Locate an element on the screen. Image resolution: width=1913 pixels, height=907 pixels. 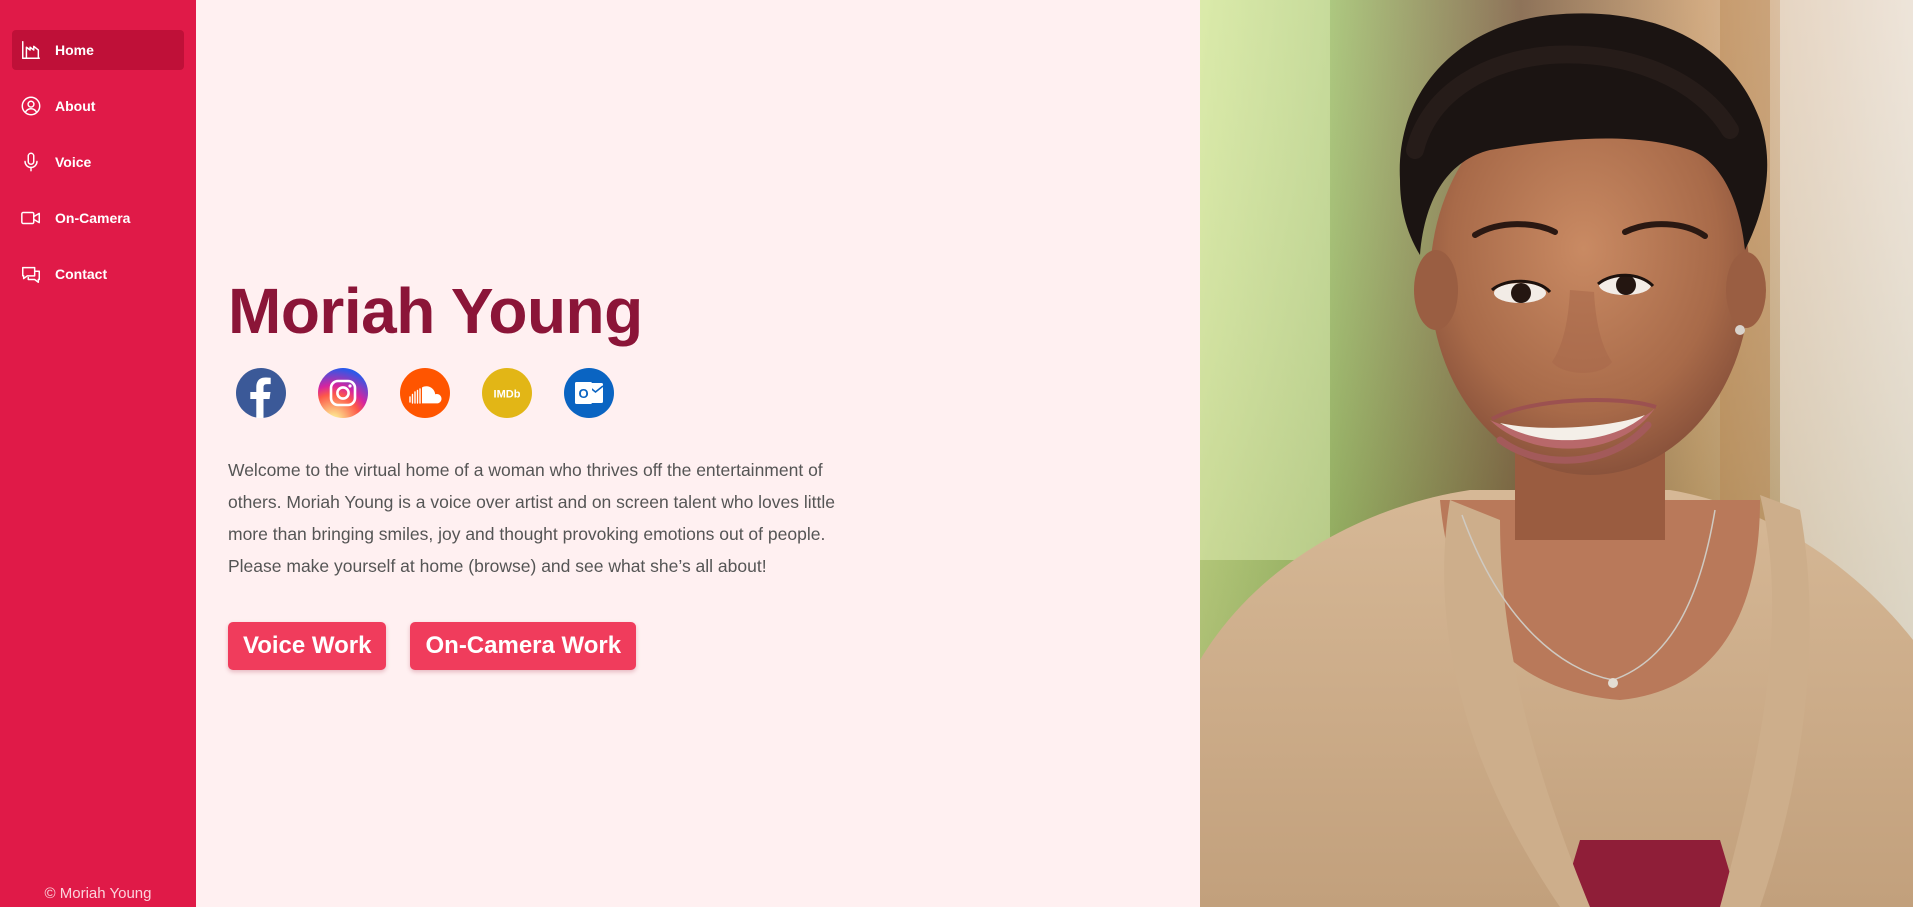
user-icon is located at coordinates (31, 106).